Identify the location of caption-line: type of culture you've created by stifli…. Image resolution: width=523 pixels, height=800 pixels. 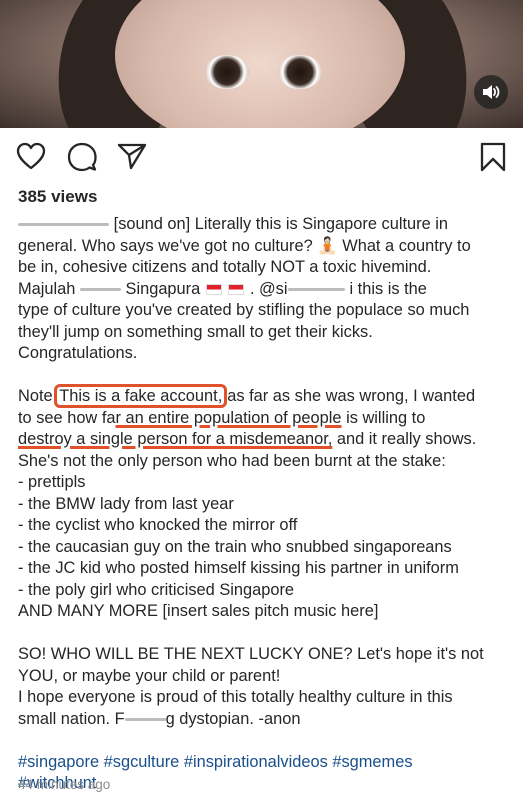
(244, 310).